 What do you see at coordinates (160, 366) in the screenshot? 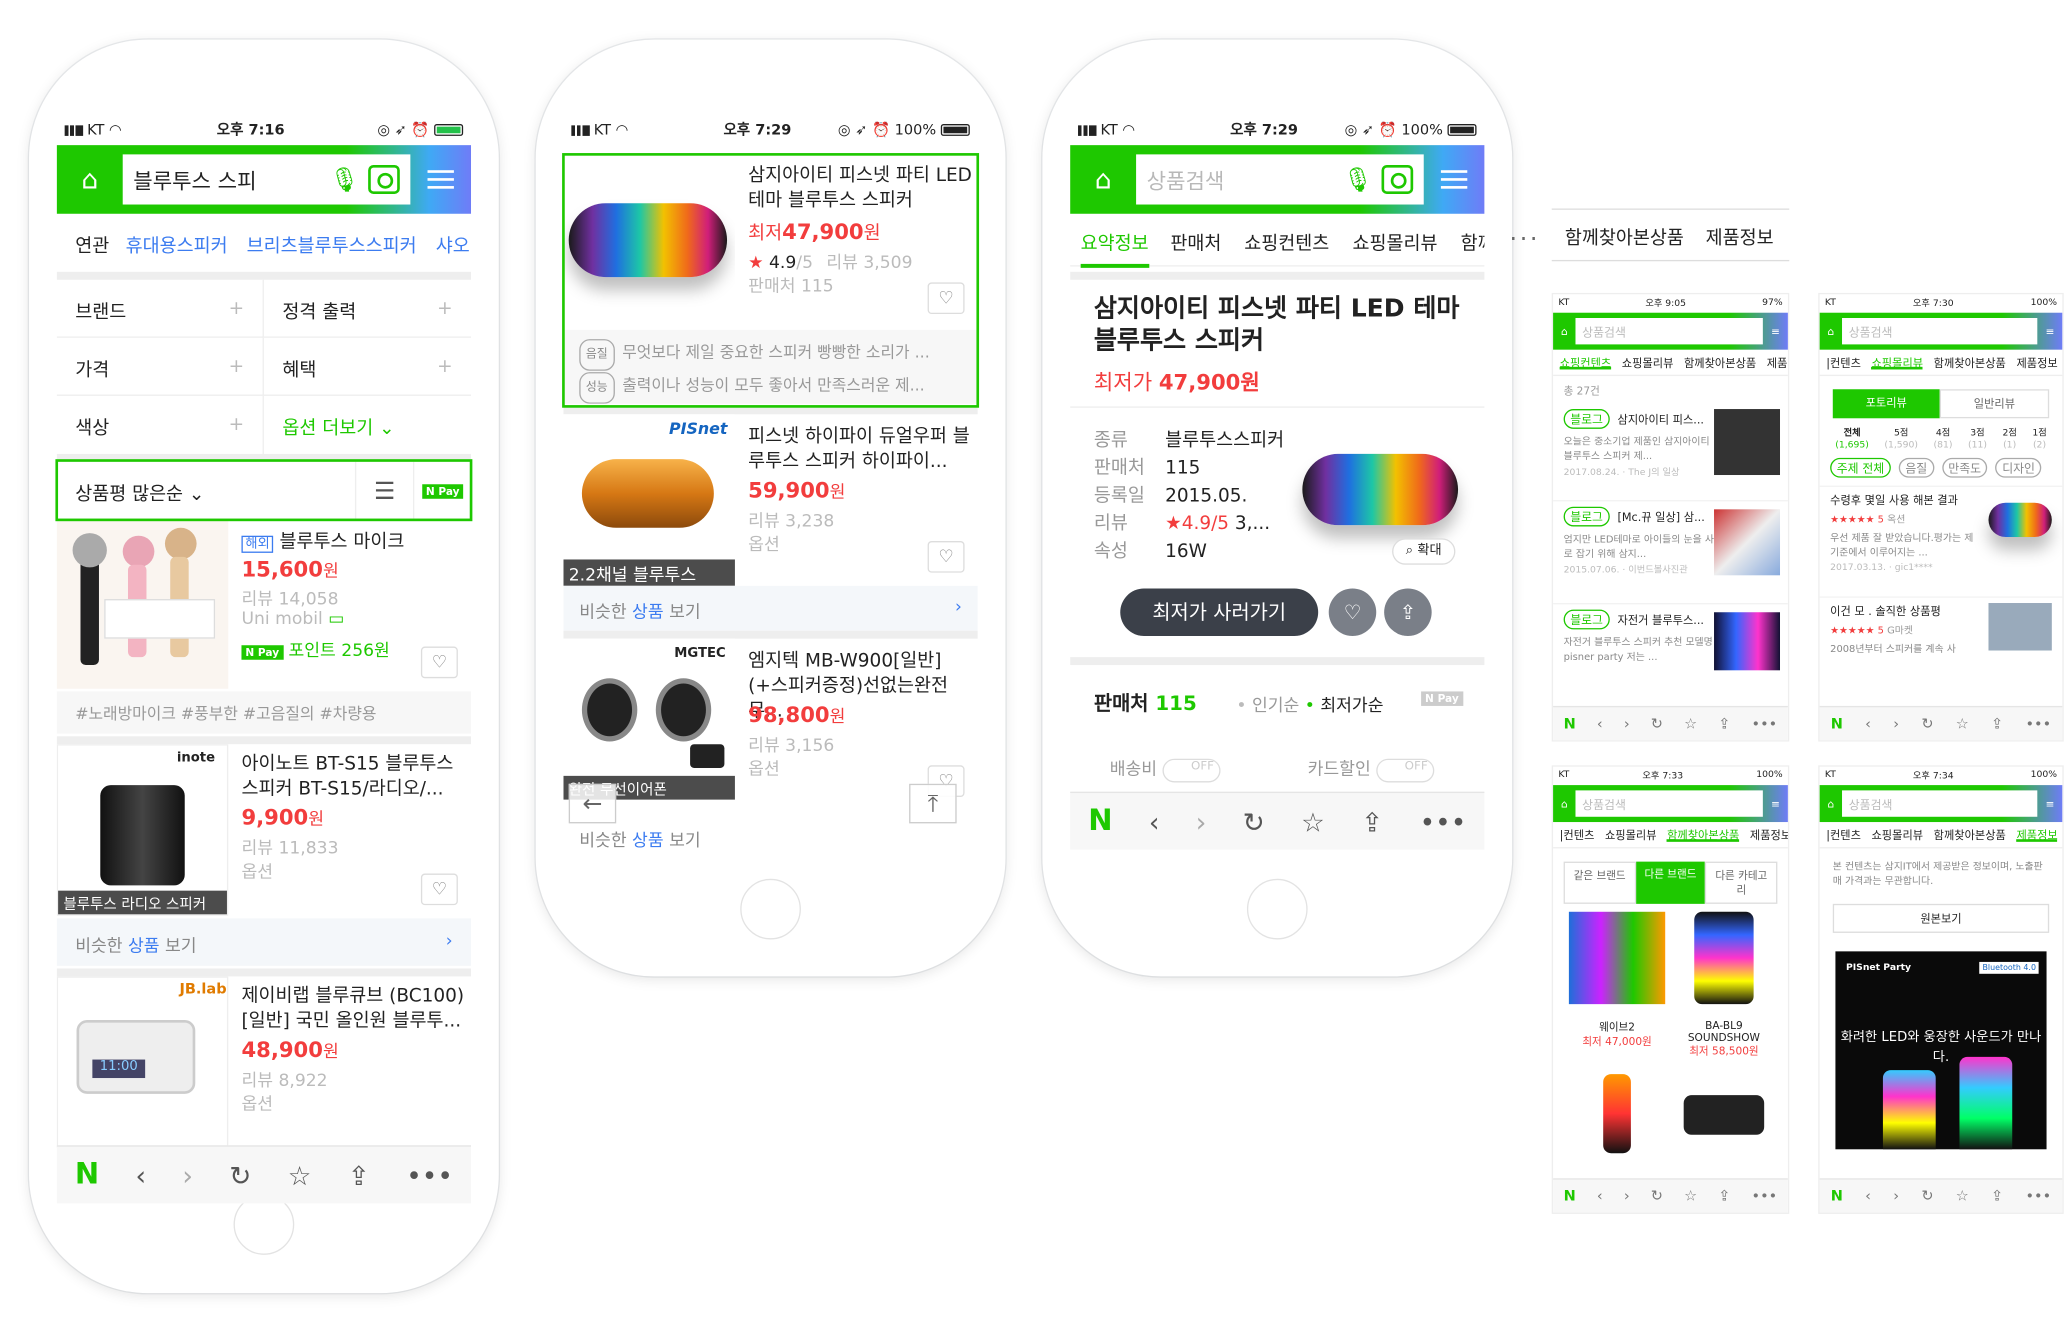
I see `filter-price: 가격 +` at bounding box center [160, 366].